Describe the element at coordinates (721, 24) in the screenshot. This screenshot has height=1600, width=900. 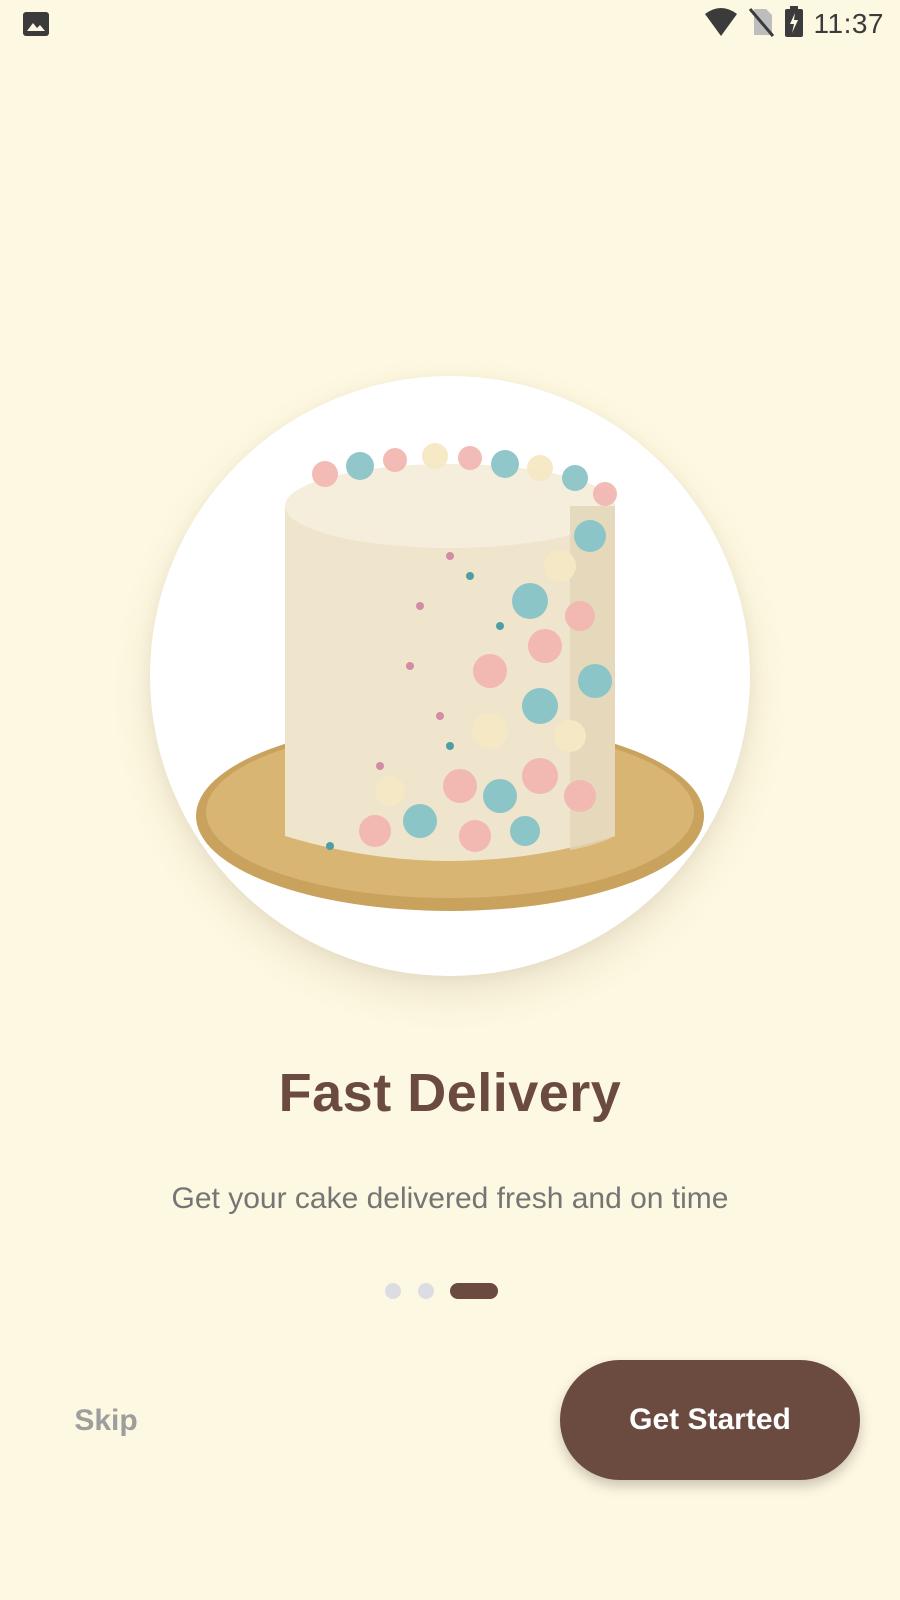
I see `wifi-icon` at that location.